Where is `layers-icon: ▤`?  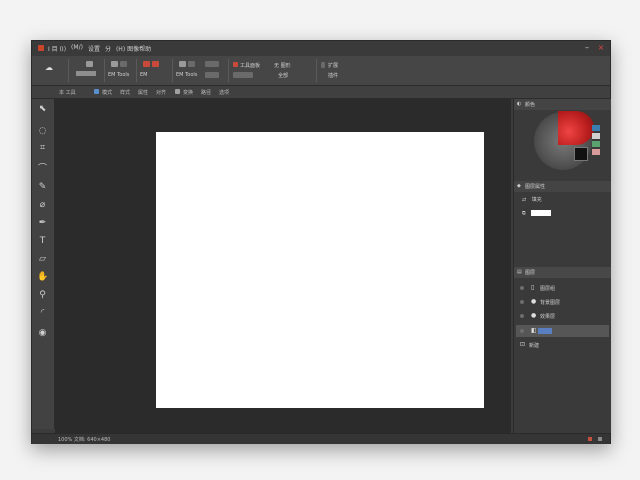 layers-icon: ▤ is located at coordinates (519, 272).